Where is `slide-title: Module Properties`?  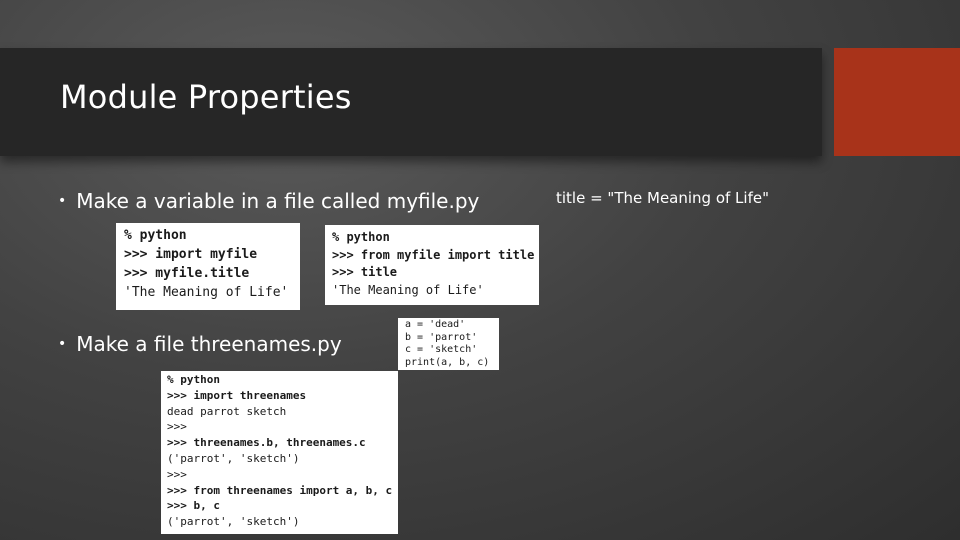 slide-title: Module Properties is located at coordinates (206, 97).